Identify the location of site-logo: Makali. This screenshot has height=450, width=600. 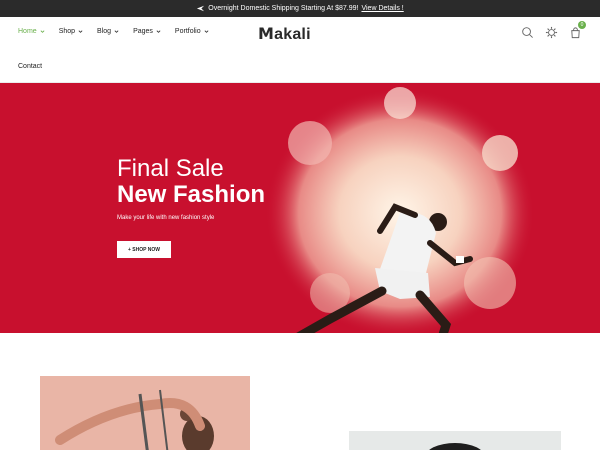
(284, 34).